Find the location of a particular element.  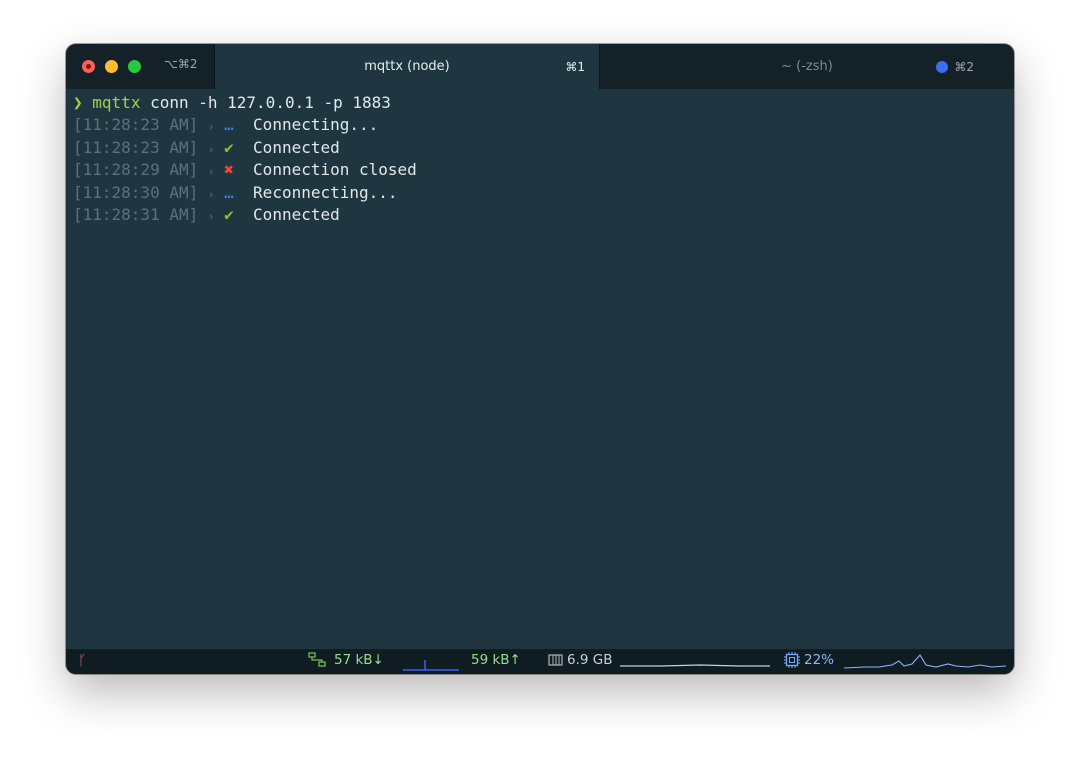

log-message: Connection closed is located at coordinates (335, 170).